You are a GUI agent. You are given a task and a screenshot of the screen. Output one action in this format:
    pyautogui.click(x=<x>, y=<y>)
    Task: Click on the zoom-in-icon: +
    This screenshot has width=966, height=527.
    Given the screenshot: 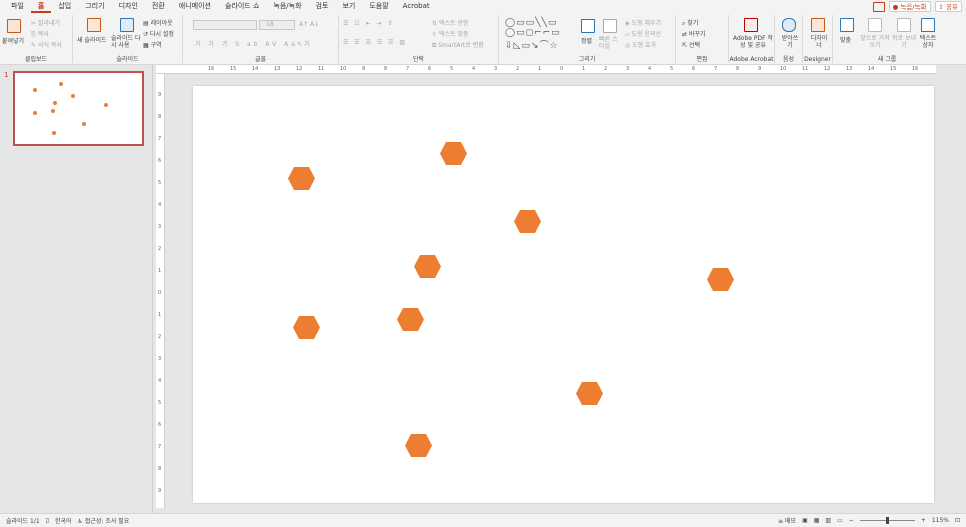 What is the action you would take?
    pyautogui.click(x=923, y=520)
    